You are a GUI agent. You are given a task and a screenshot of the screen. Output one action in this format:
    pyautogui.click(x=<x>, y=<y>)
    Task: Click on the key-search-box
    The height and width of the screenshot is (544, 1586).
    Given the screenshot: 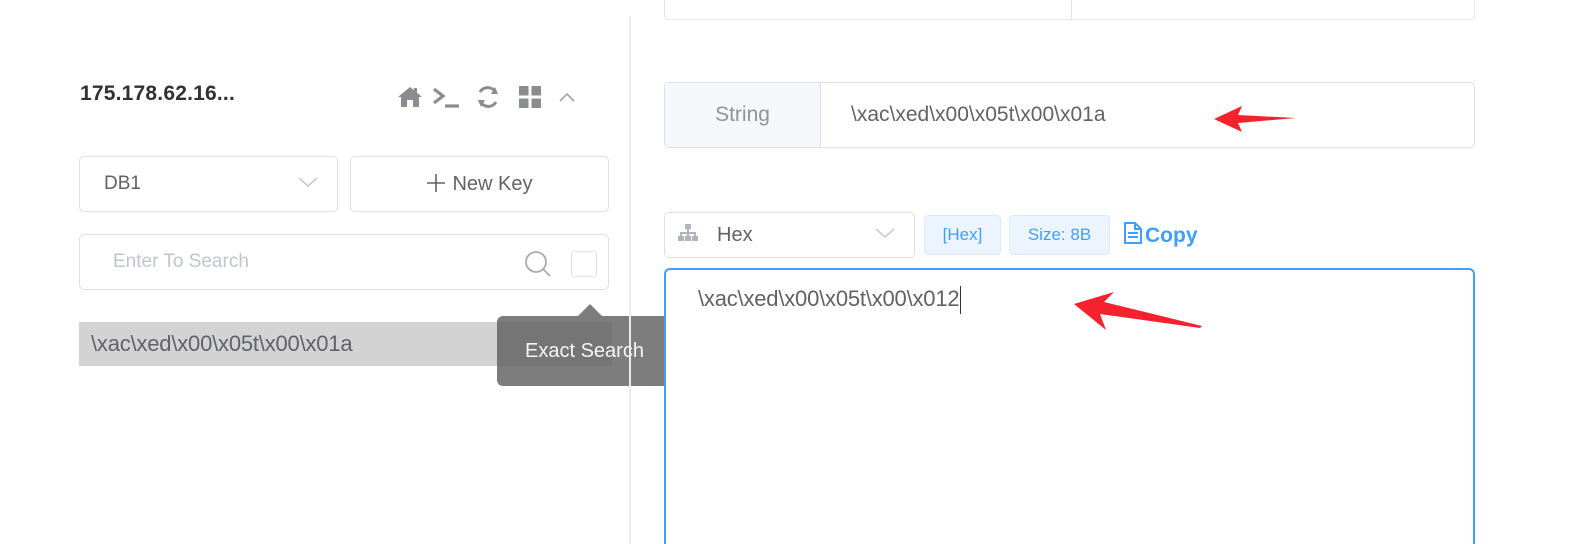 What is the action you would take?
    pyautogui.click(x=344, y=262)
    